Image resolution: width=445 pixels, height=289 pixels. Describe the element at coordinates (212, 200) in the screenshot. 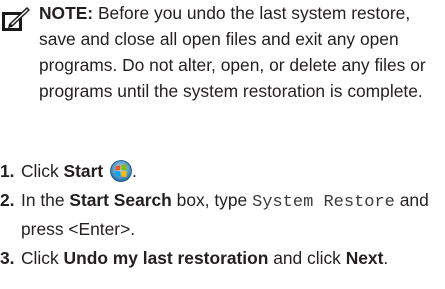

I see `step-text: box, type` at that location.